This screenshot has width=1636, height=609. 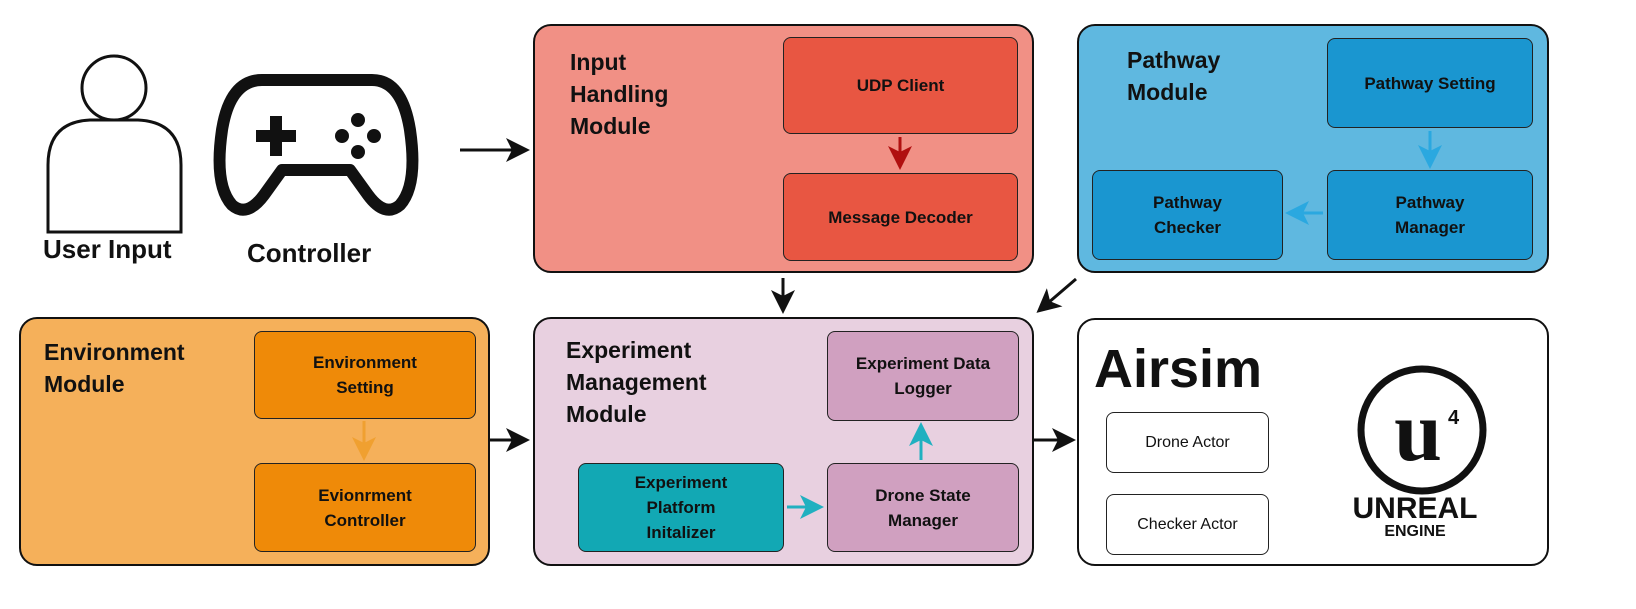 I want to click on arrow-pathway-to-experiment, so click(x=1056, y=295).